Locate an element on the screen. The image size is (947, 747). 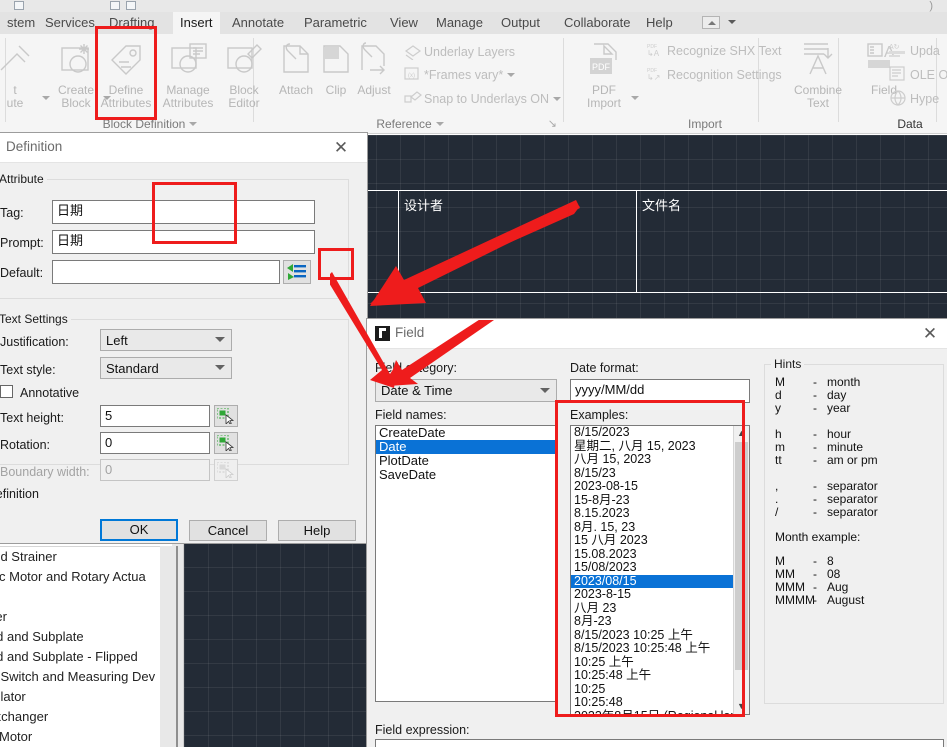
align-below-previous-label: w previous attribute definition is located at coordinates (19, 494).